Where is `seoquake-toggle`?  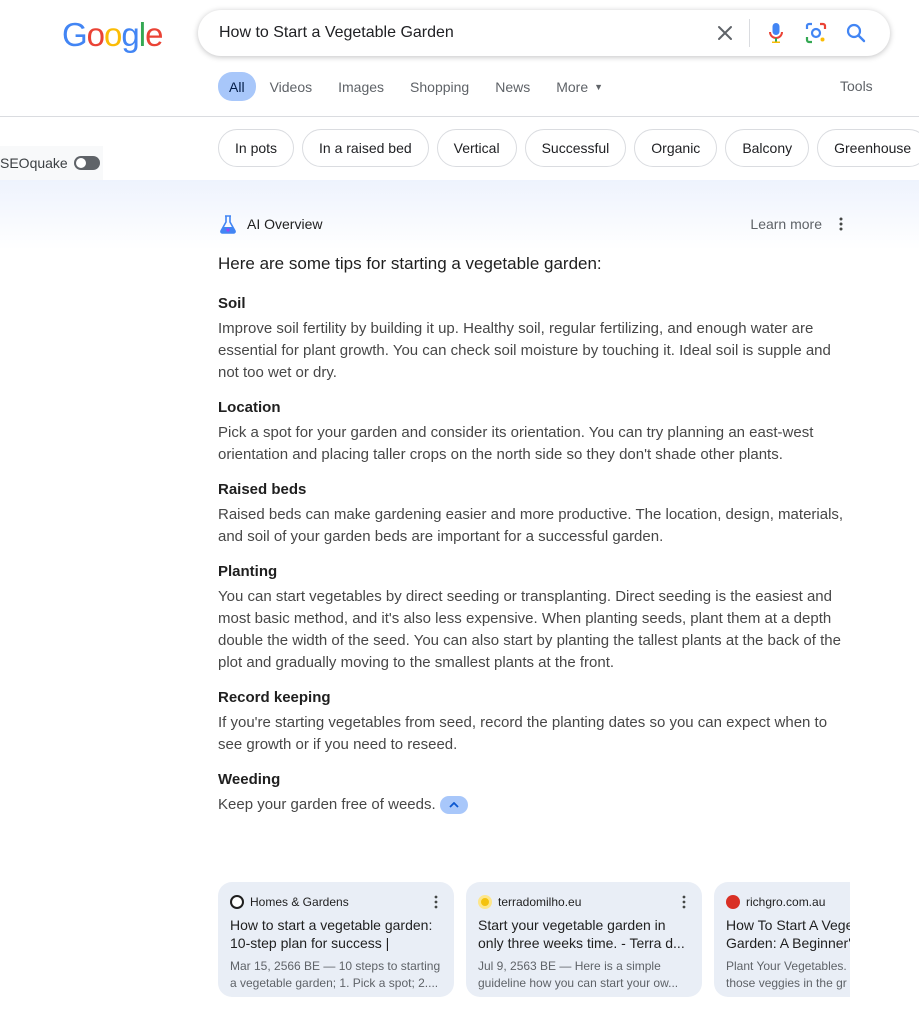 seoquake-toggle is located at coordinates (86, 163).